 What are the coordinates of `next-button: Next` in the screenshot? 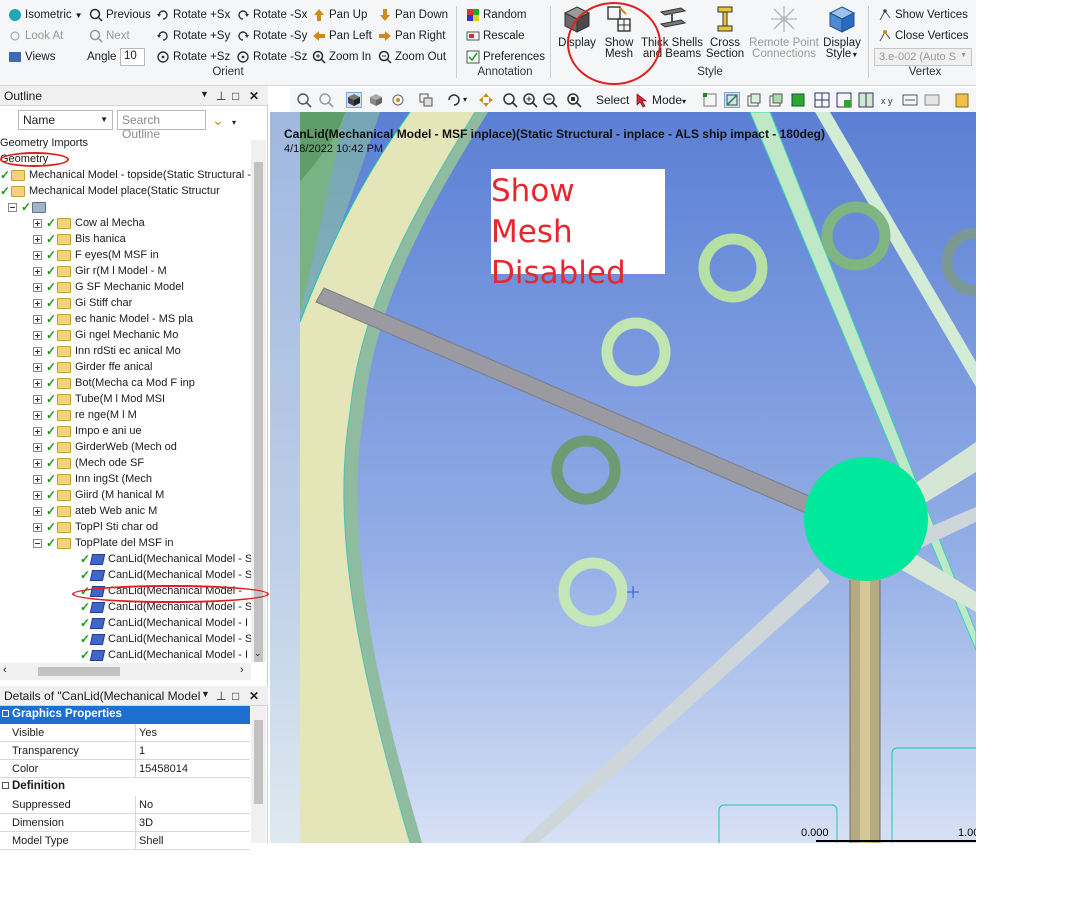 It's located at (109, 36).